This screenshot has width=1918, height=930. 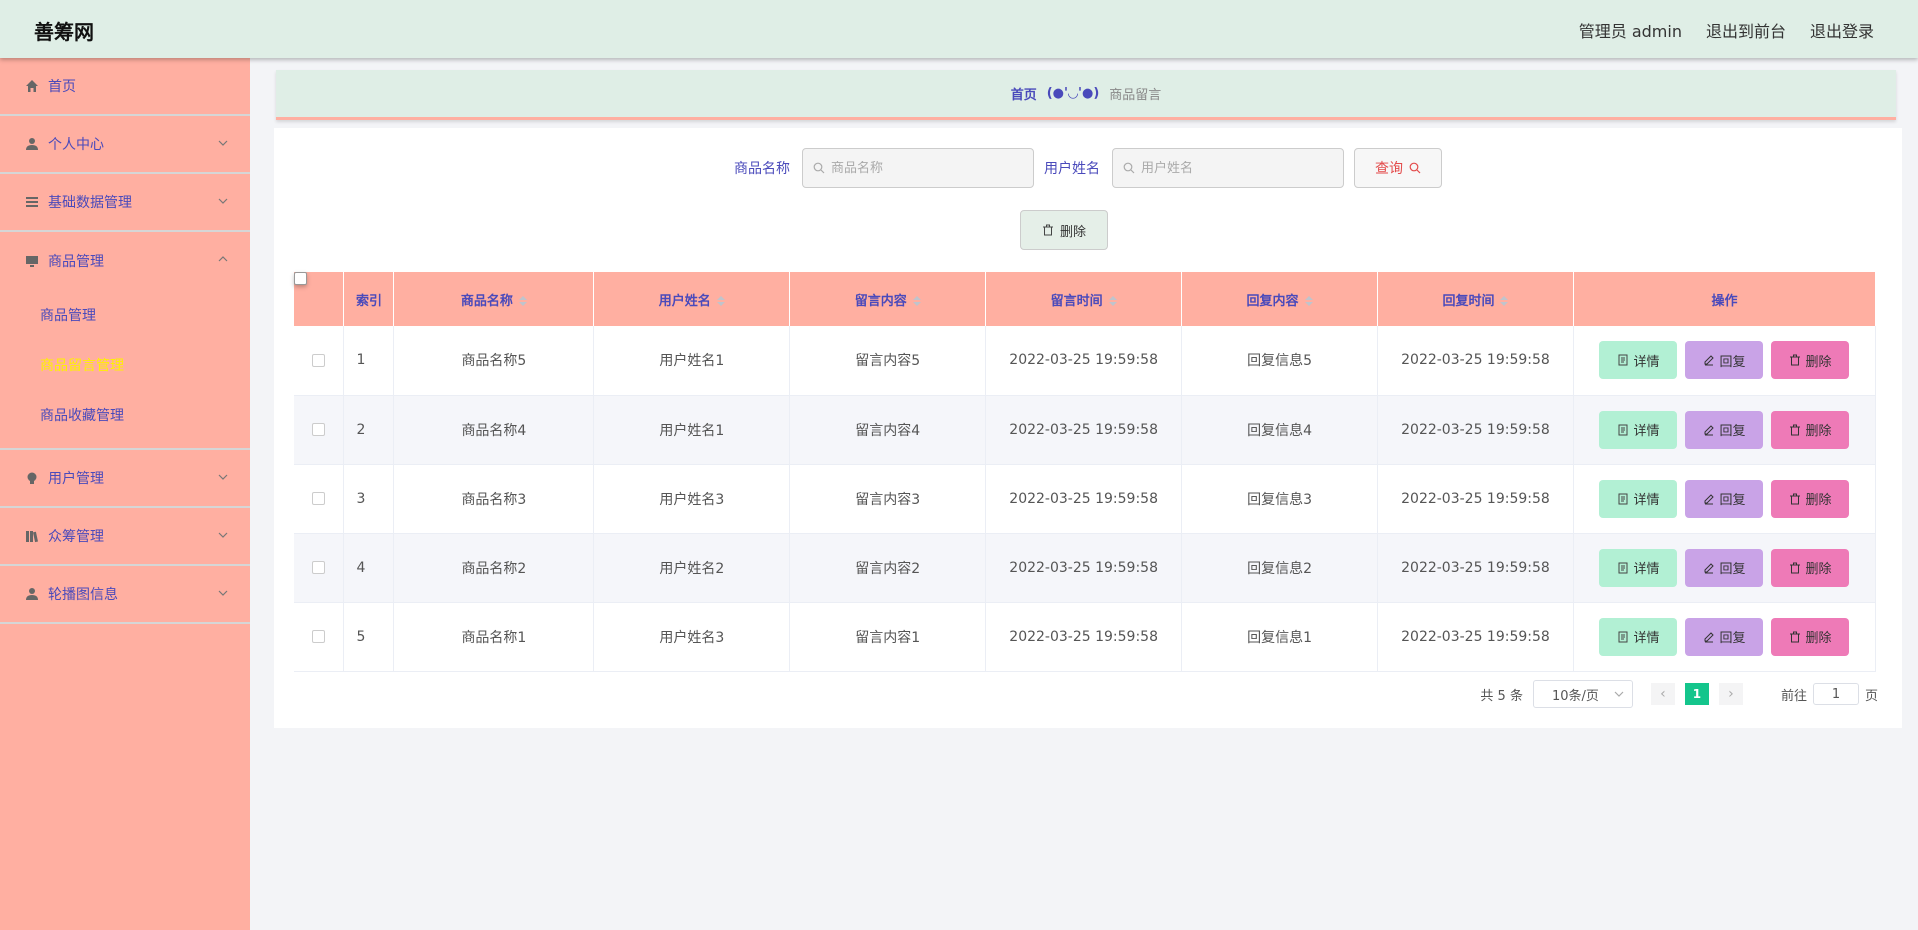 What do you see at coordinates (888, 361) in the screenshot?
I see `cell-content: 留言内容5` at bounding box center [888, 361].